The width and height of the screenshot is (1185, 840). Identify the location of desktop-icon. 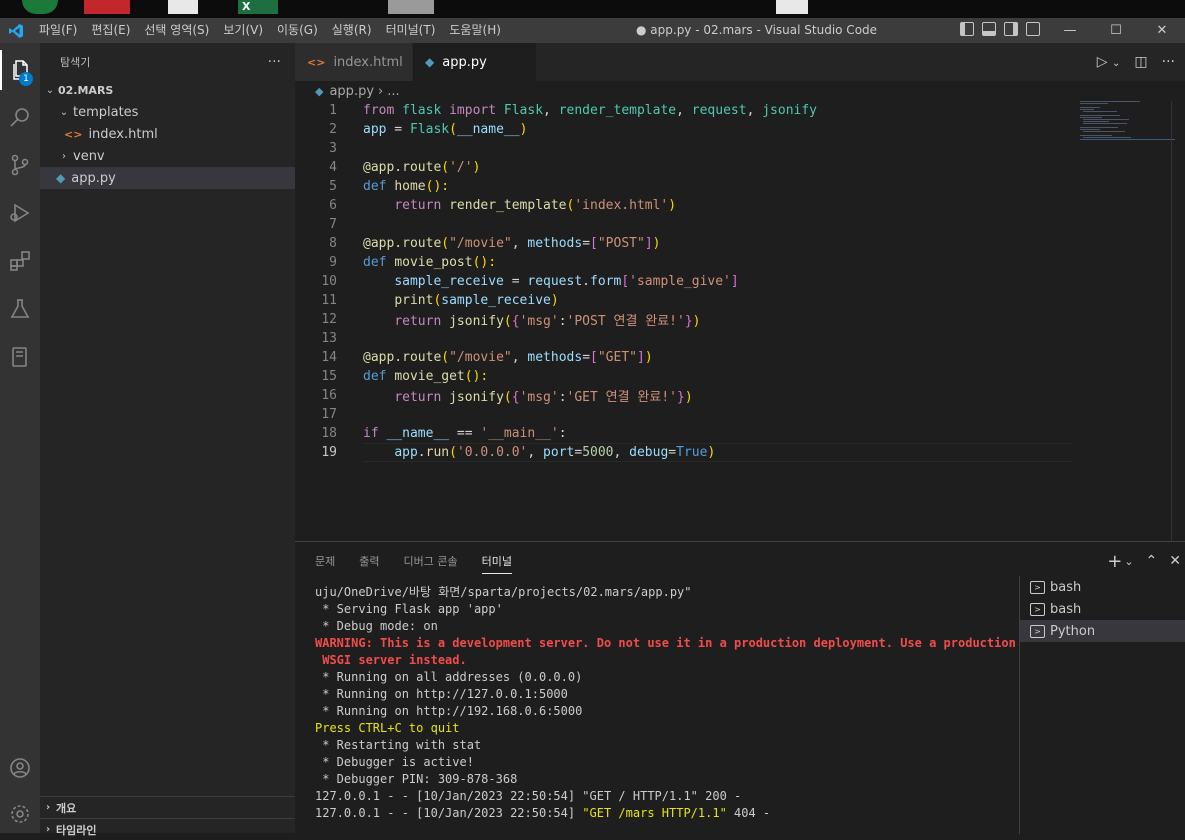
(183, 7).